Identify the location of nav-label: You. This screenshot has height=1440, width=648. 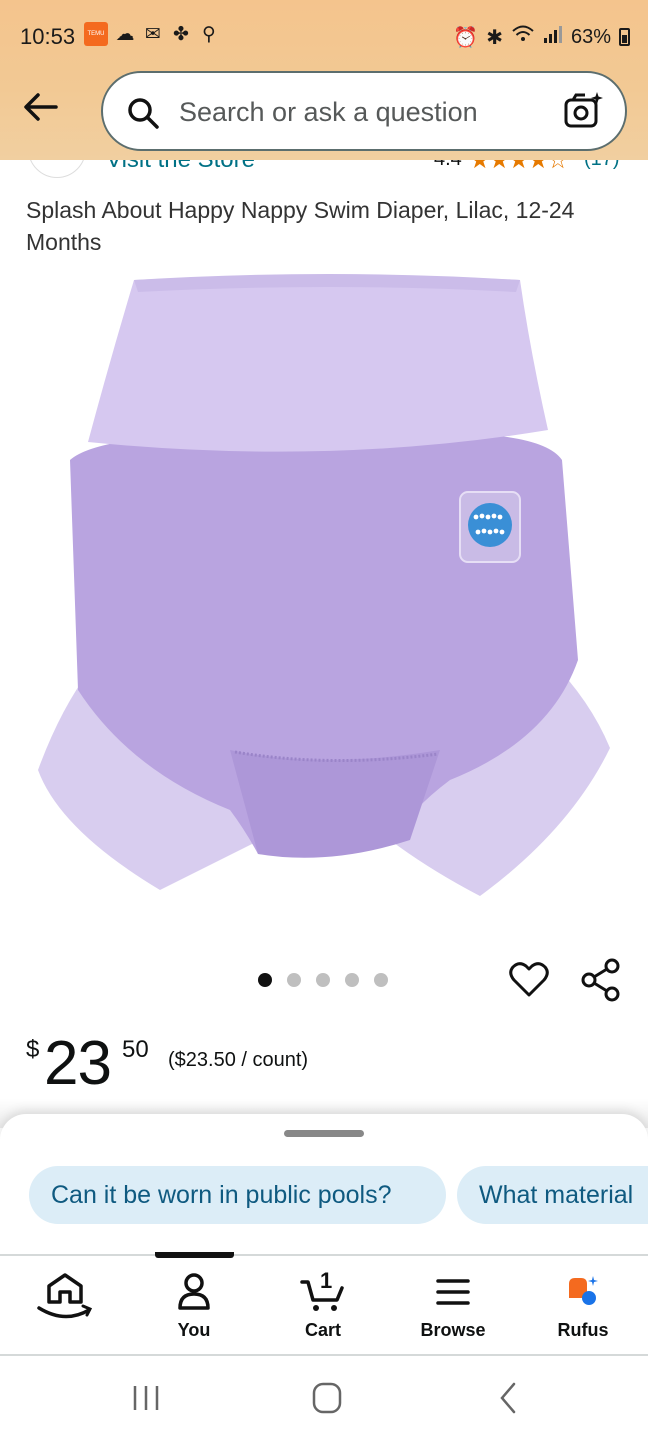
(194, 1330).